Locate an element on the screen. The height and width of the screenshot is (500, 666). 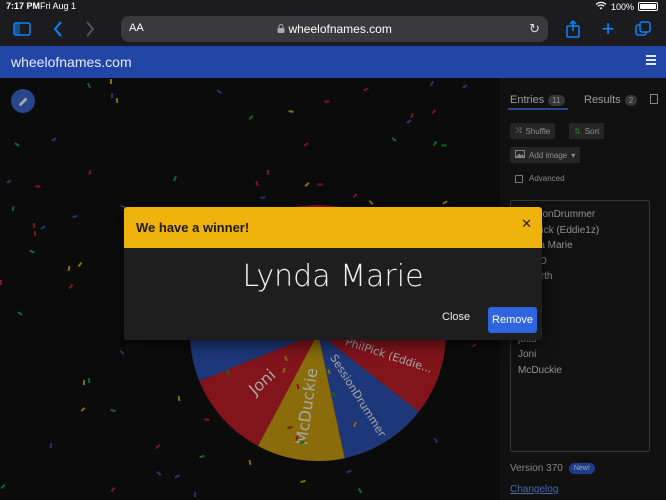
new-tab-icon: + is located at coordinates (608, 28).